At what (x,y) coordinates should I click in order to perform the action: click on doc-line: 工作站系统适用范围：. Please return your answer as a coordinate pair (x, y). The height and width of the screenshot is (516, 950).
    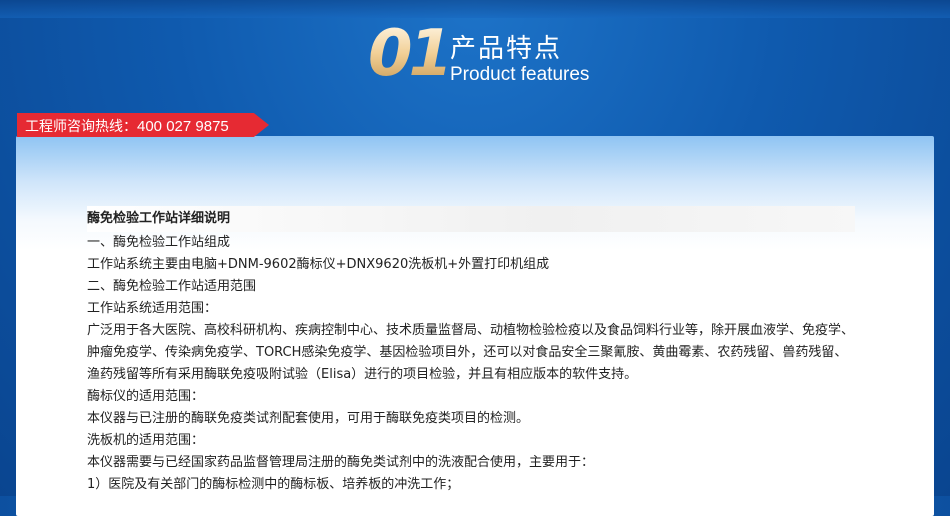
    Looking at the image, I should click on (152, 308).